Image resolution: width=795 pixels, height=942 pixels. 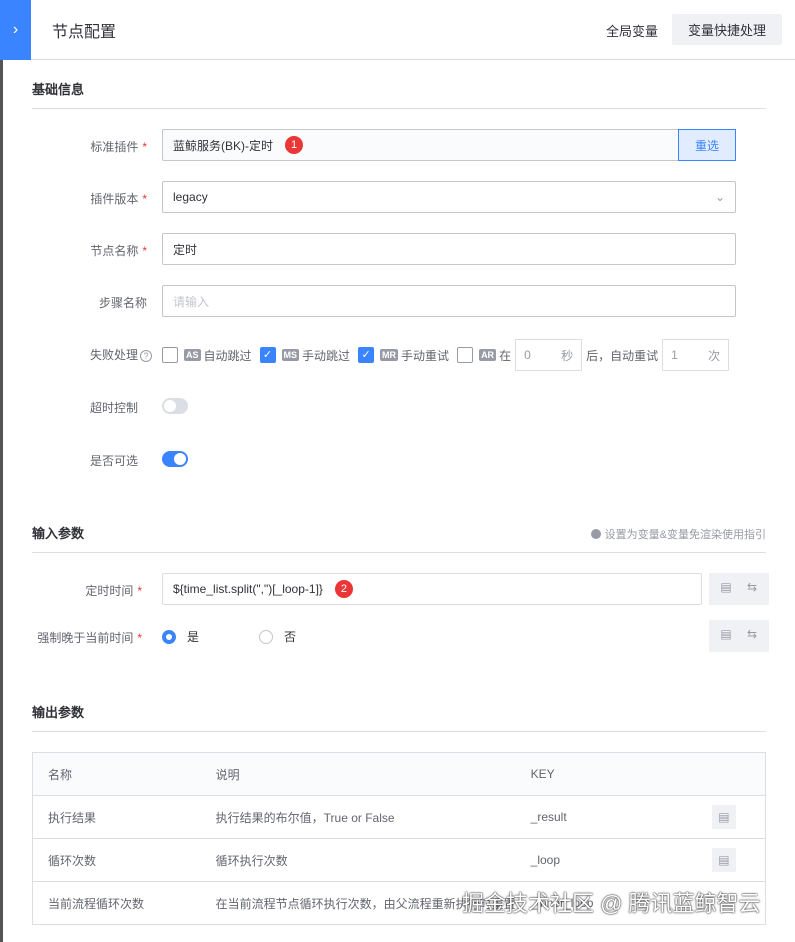 What do you see at coordinates (527, 355) in the screenshot?
I see `seconds-value: 0` at bounding box center [527, 355].